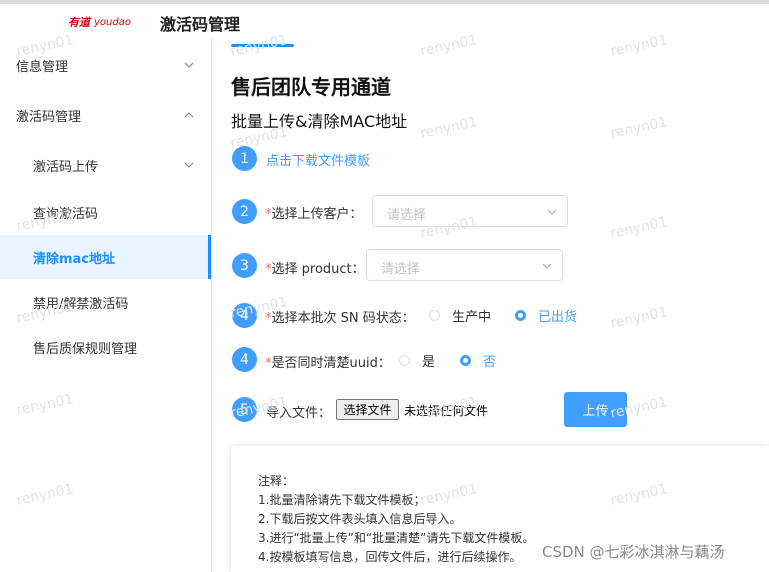 The image size is (769, 572). Describe the element at coordinates (244, 211) in the screenshot. I see `step-number: 2` at that location.